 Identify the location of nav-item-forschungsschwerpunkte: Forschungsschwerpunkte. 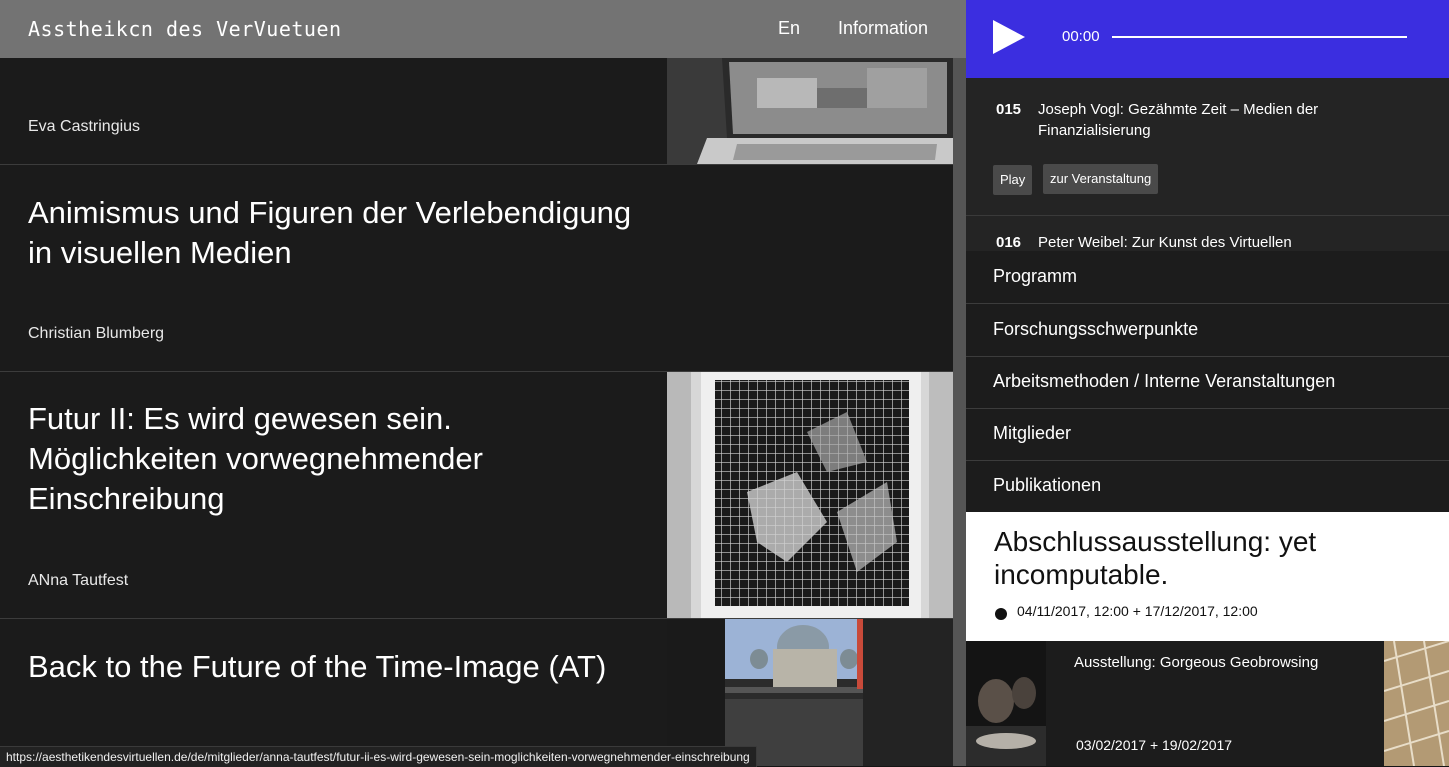
(1207, 330).